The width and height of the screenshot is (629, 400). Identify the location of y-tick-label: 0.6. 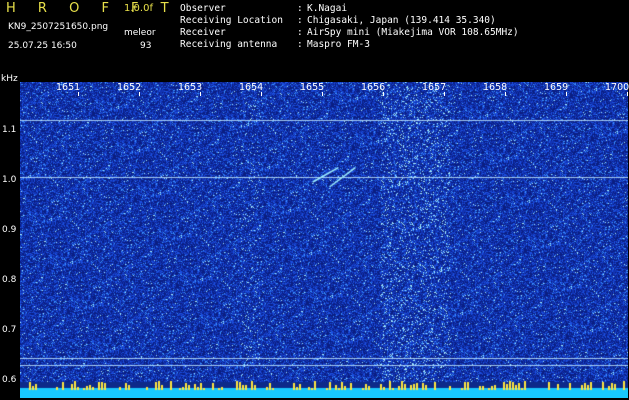
(9, 380).